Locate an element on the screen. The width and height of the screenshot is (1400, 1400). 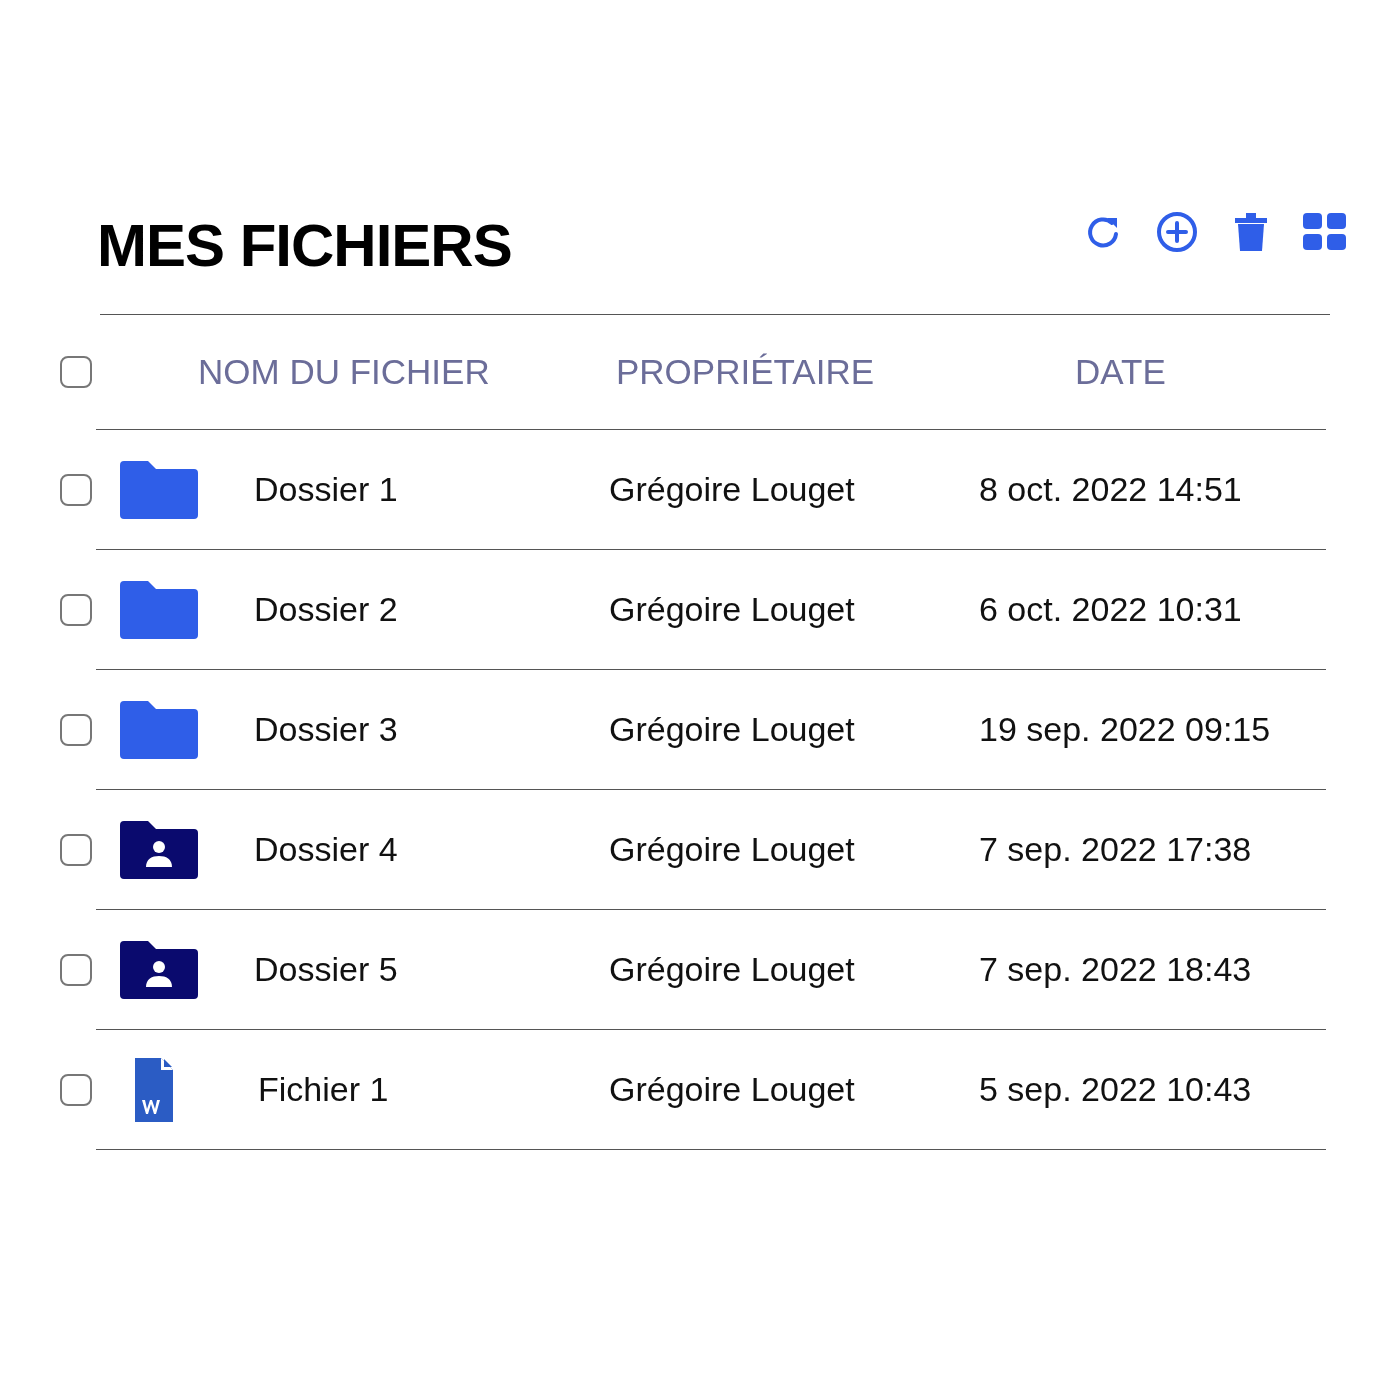
file-name: Dossier 3 is located at coordinates (326, 729).